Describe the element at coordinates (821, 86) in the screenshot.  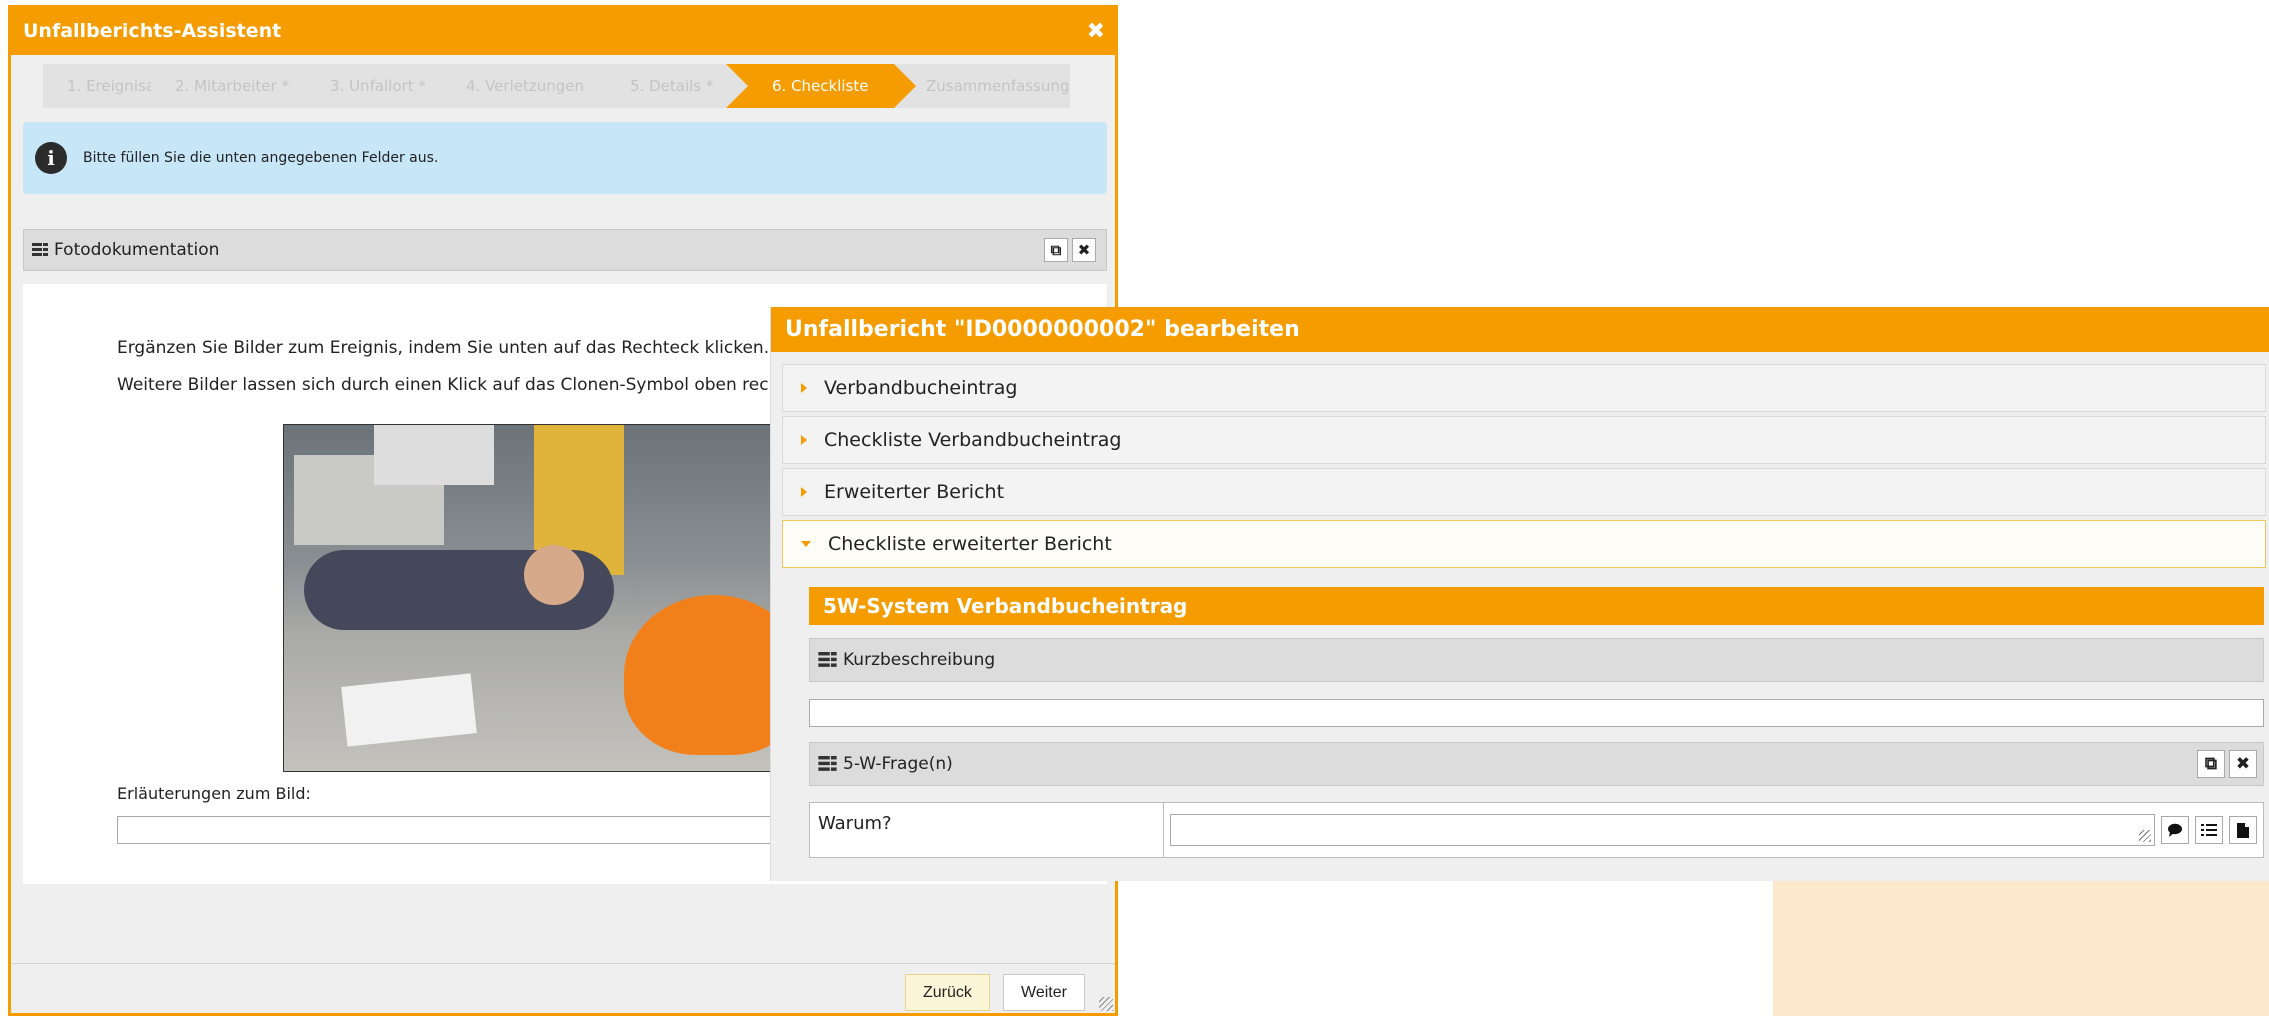
I see `step-checkliste: 6. Checkliste` at that location.